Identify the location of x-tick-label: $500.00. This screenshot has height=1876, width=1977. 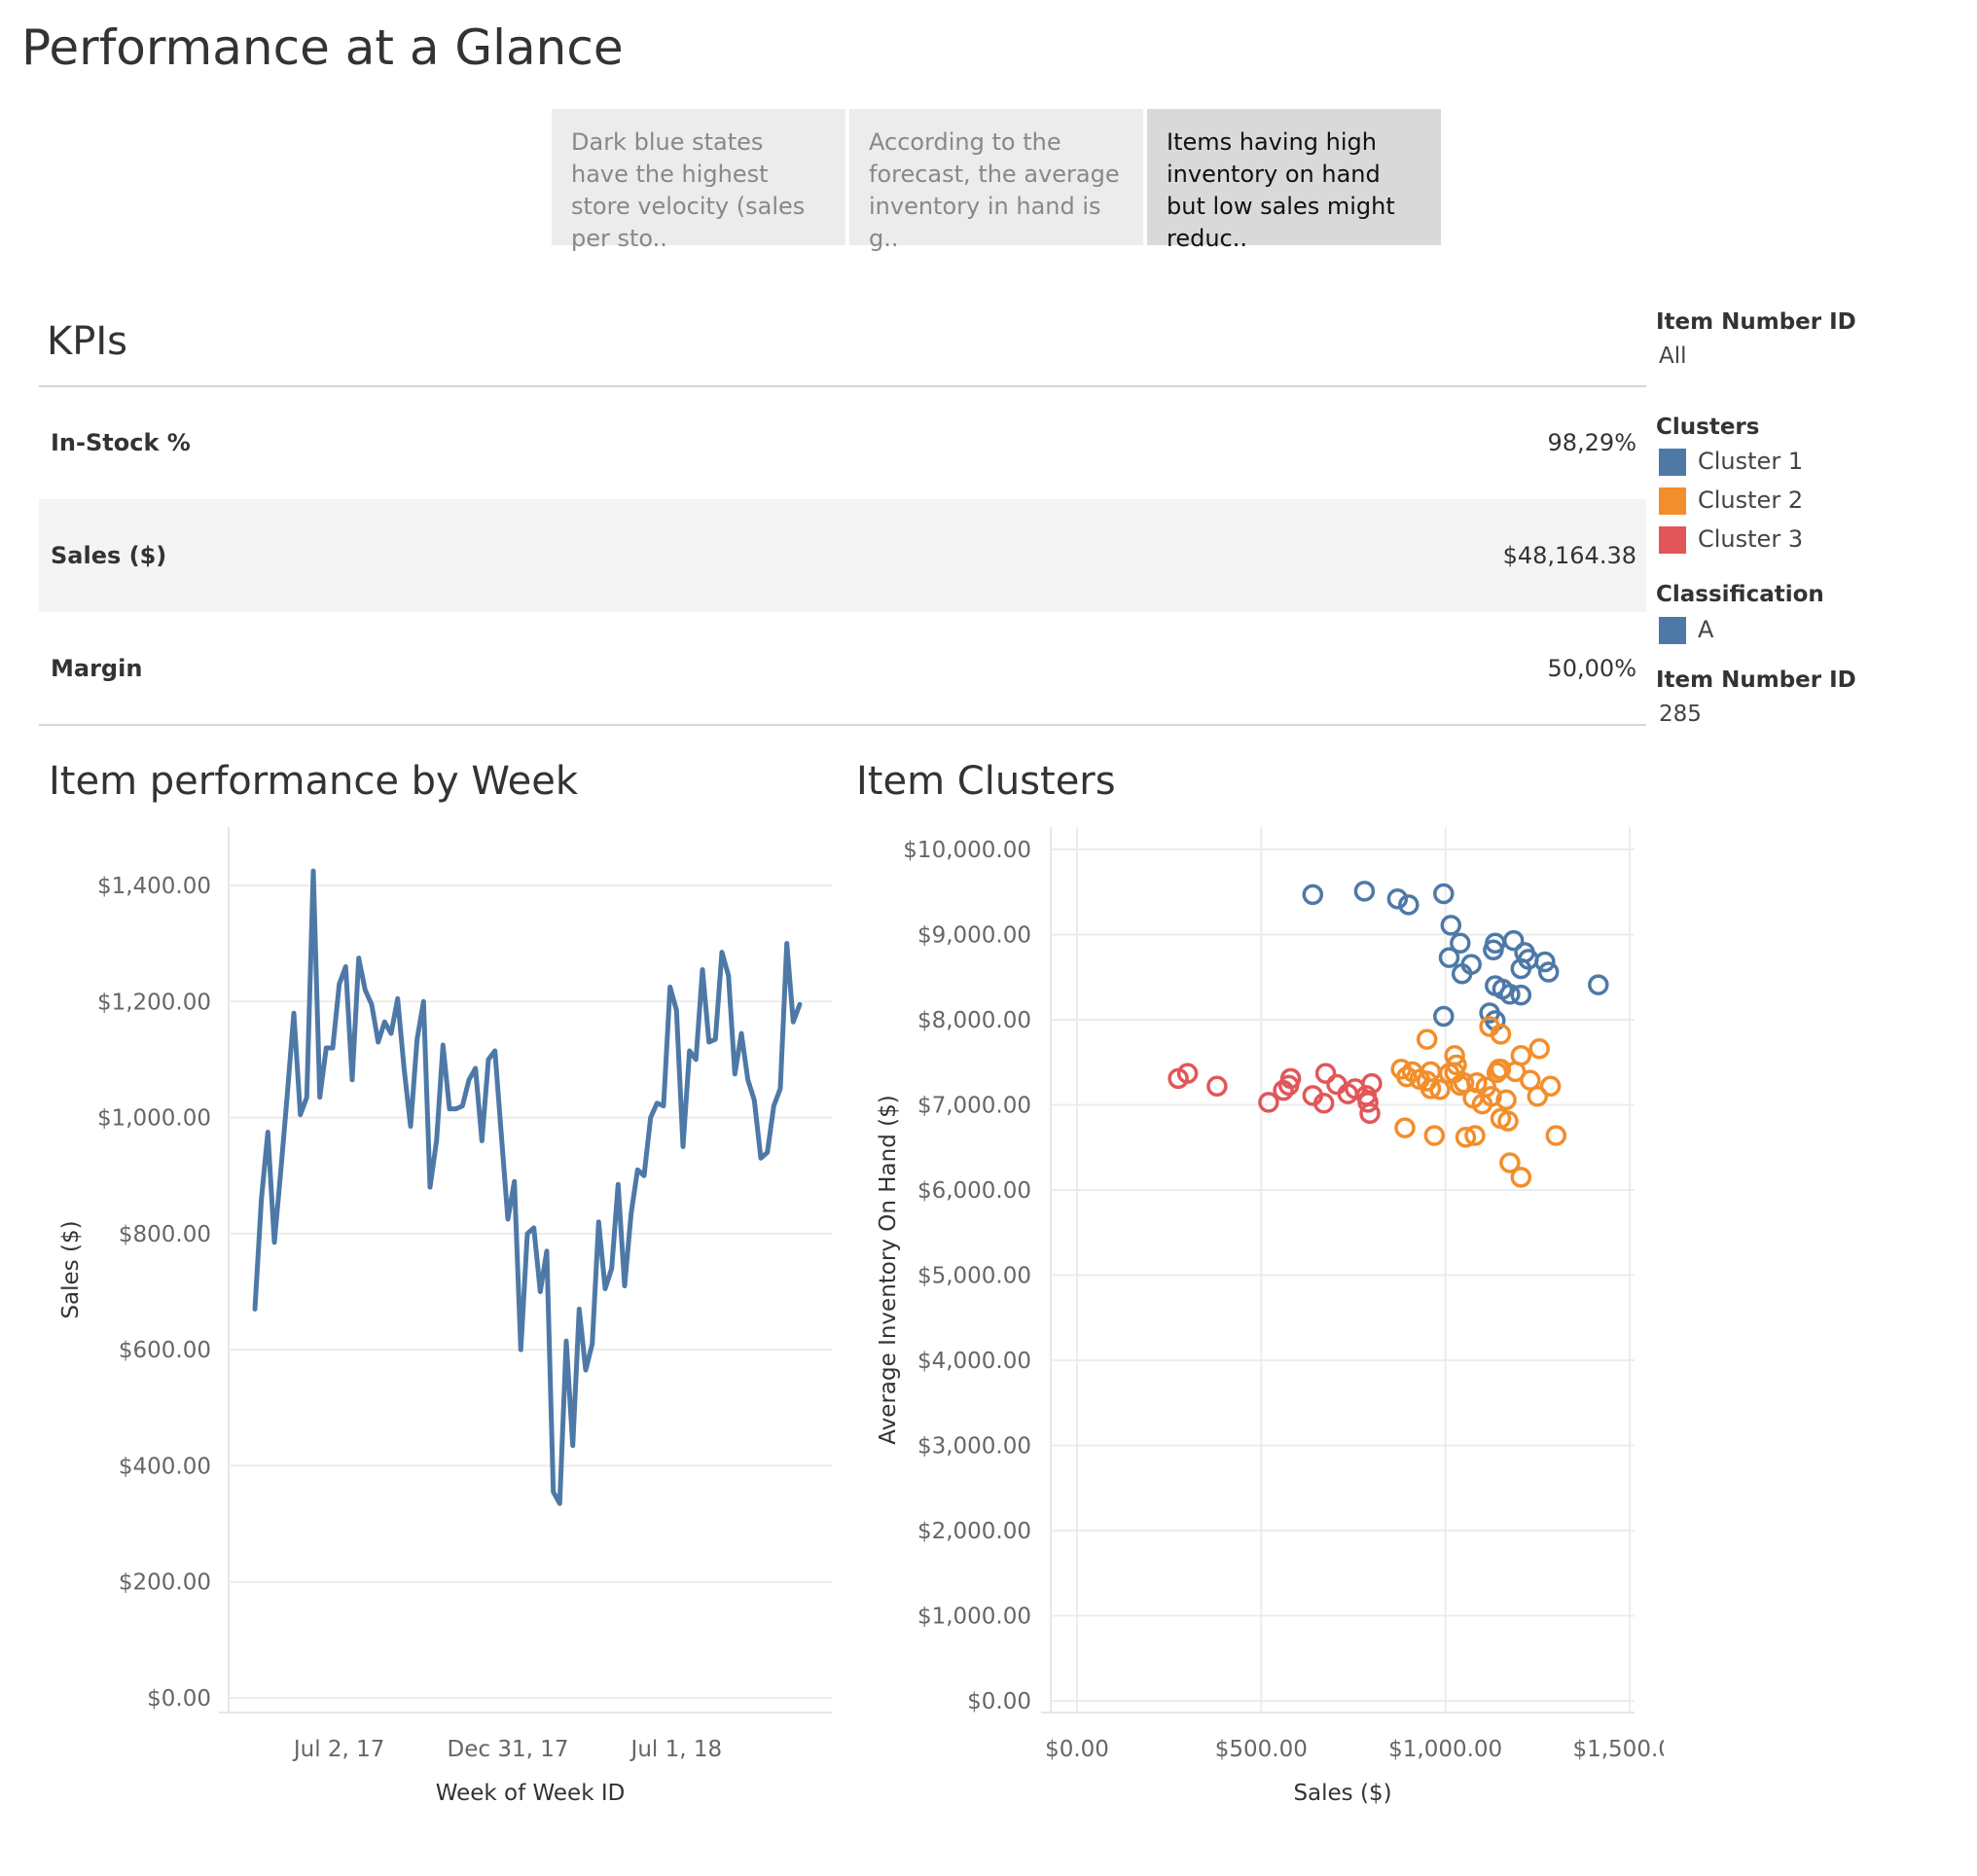
(1261, 1749).